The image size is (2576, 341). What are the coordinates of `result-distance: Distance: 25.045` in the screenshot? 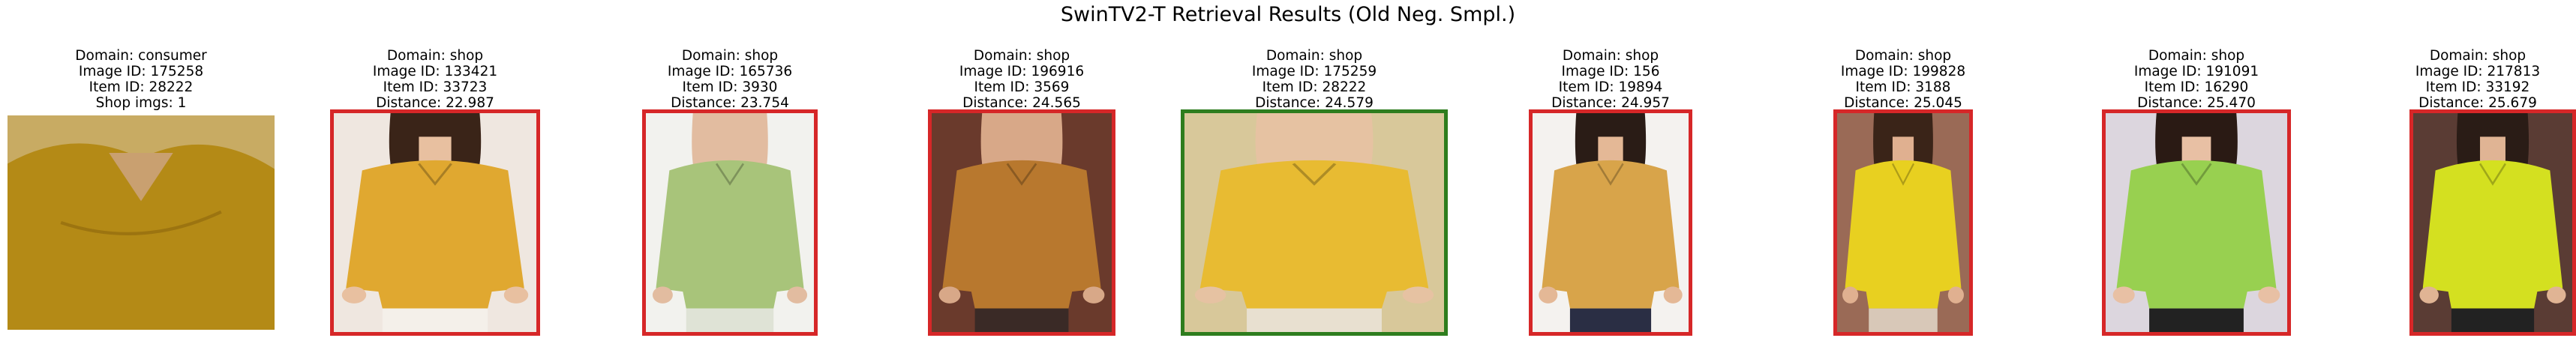 It's located at (1903, 103).